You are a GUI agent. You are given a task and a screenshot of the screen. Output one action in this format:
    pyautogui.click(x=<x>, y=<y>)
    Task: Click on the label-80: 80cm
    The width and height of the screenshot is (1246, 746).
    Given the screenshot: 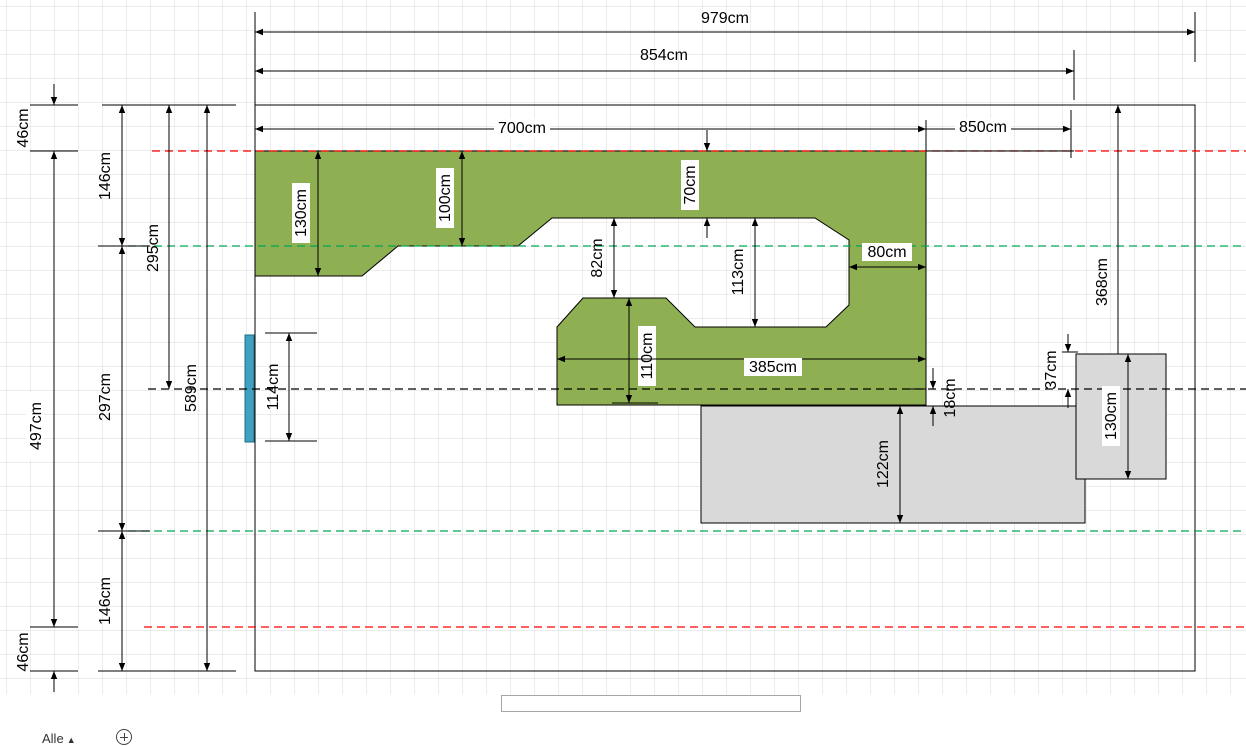 What is the action you would take?
    pyautogui.click(x=886, y=252)
    